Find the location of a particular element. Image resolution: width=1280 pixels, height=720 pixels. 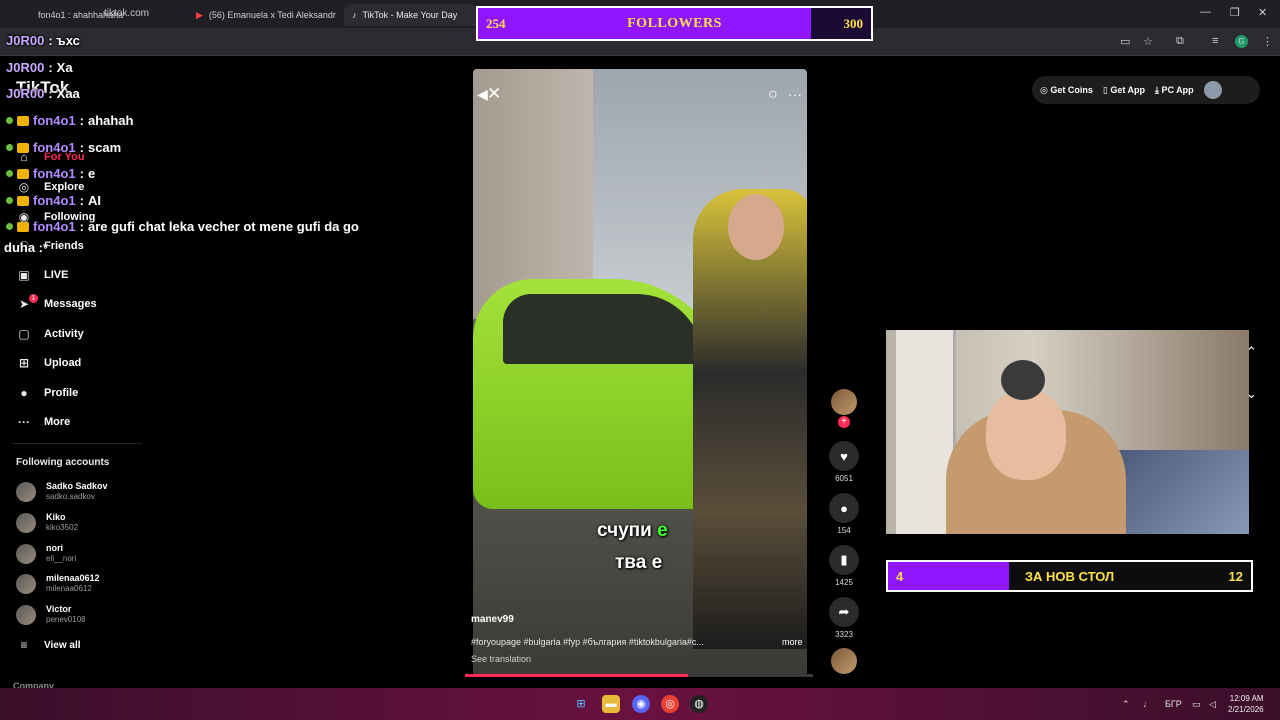

obs-icon: ◍ is located at coordinates (699, 704).